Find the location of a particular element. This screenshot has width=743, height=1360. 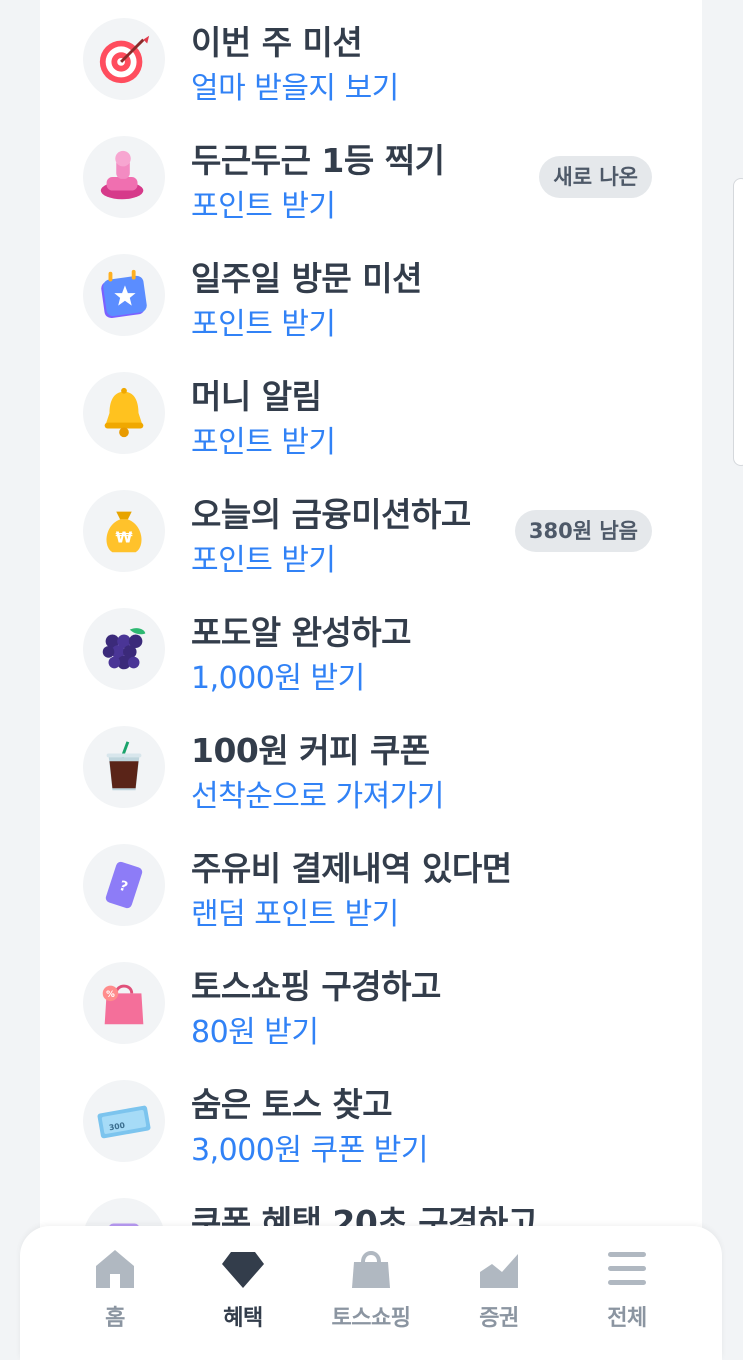

calendar-star-icon is located at coordinates (124, 295).